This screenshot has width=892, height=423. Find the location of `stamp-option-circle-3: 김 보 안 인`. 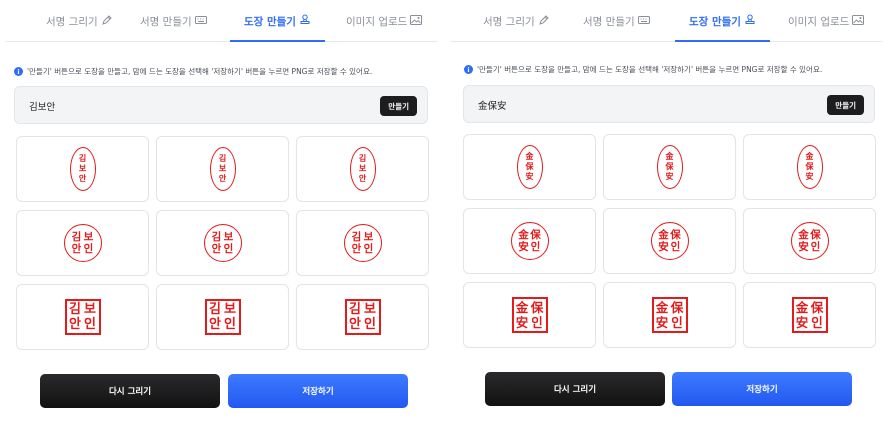

stamp-option-circle-3: 김 보 안 인 is located at coordinates (362, 243).